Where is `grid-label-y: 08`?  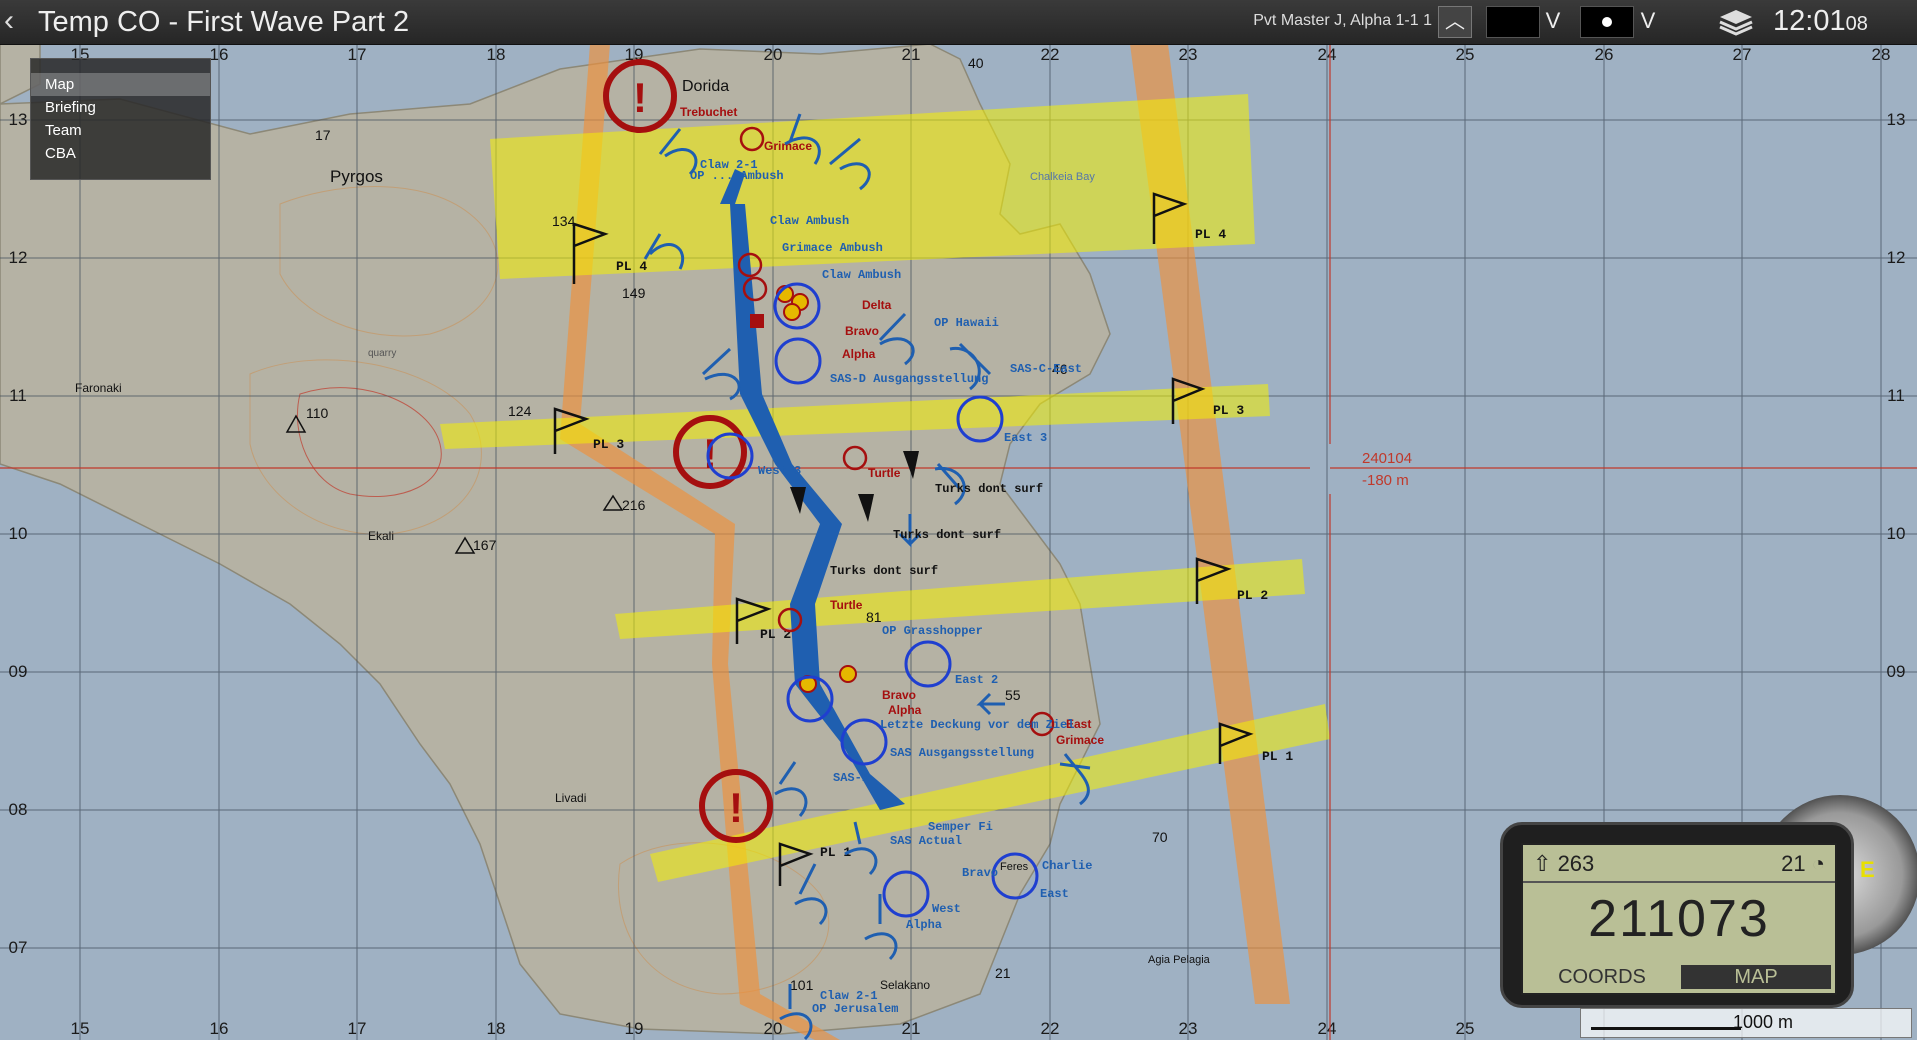
grid-label-y: 08 is located at coordinates (18, 809).